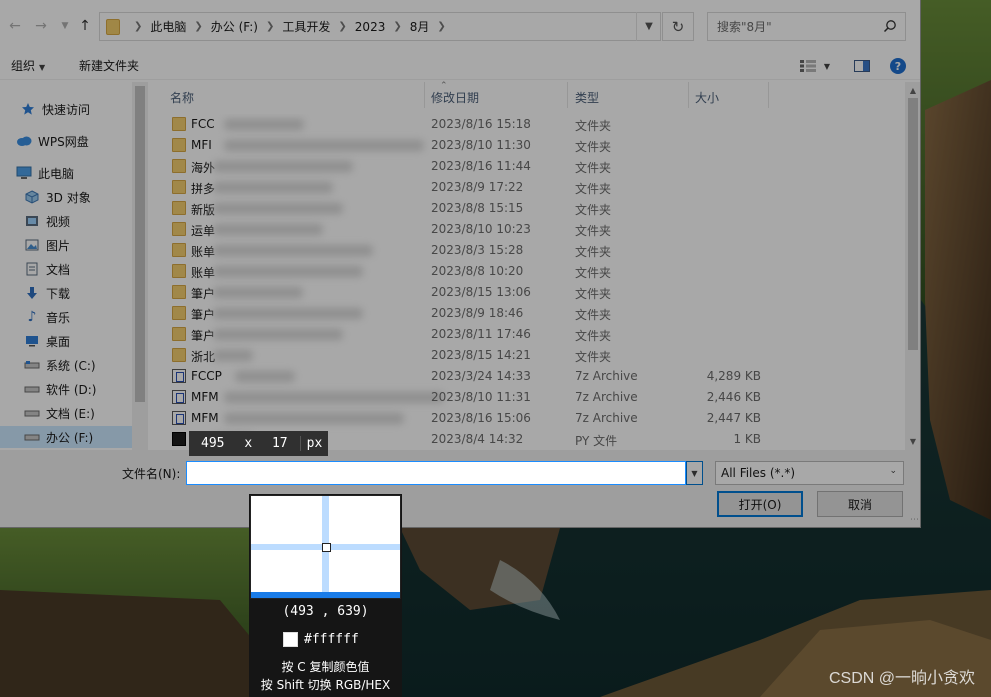 This screenshot has height=697, width=991. Describe the element at coordinates (66, 197) in the screenshot. I see `sidebar-item-3d-objects: 3D 对象` at that location.